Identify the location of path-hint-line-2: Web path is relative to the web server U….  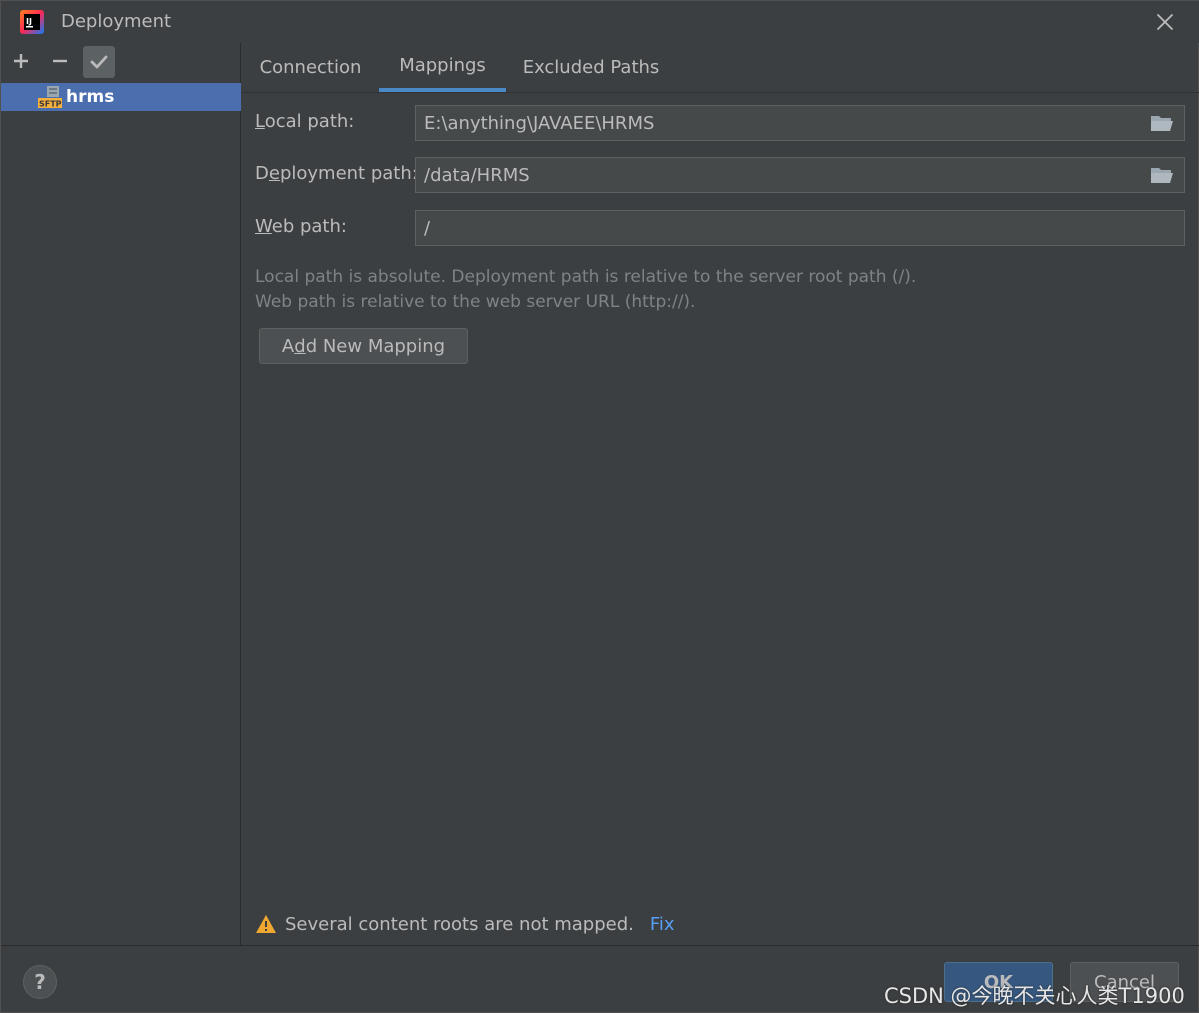
(475, 302).